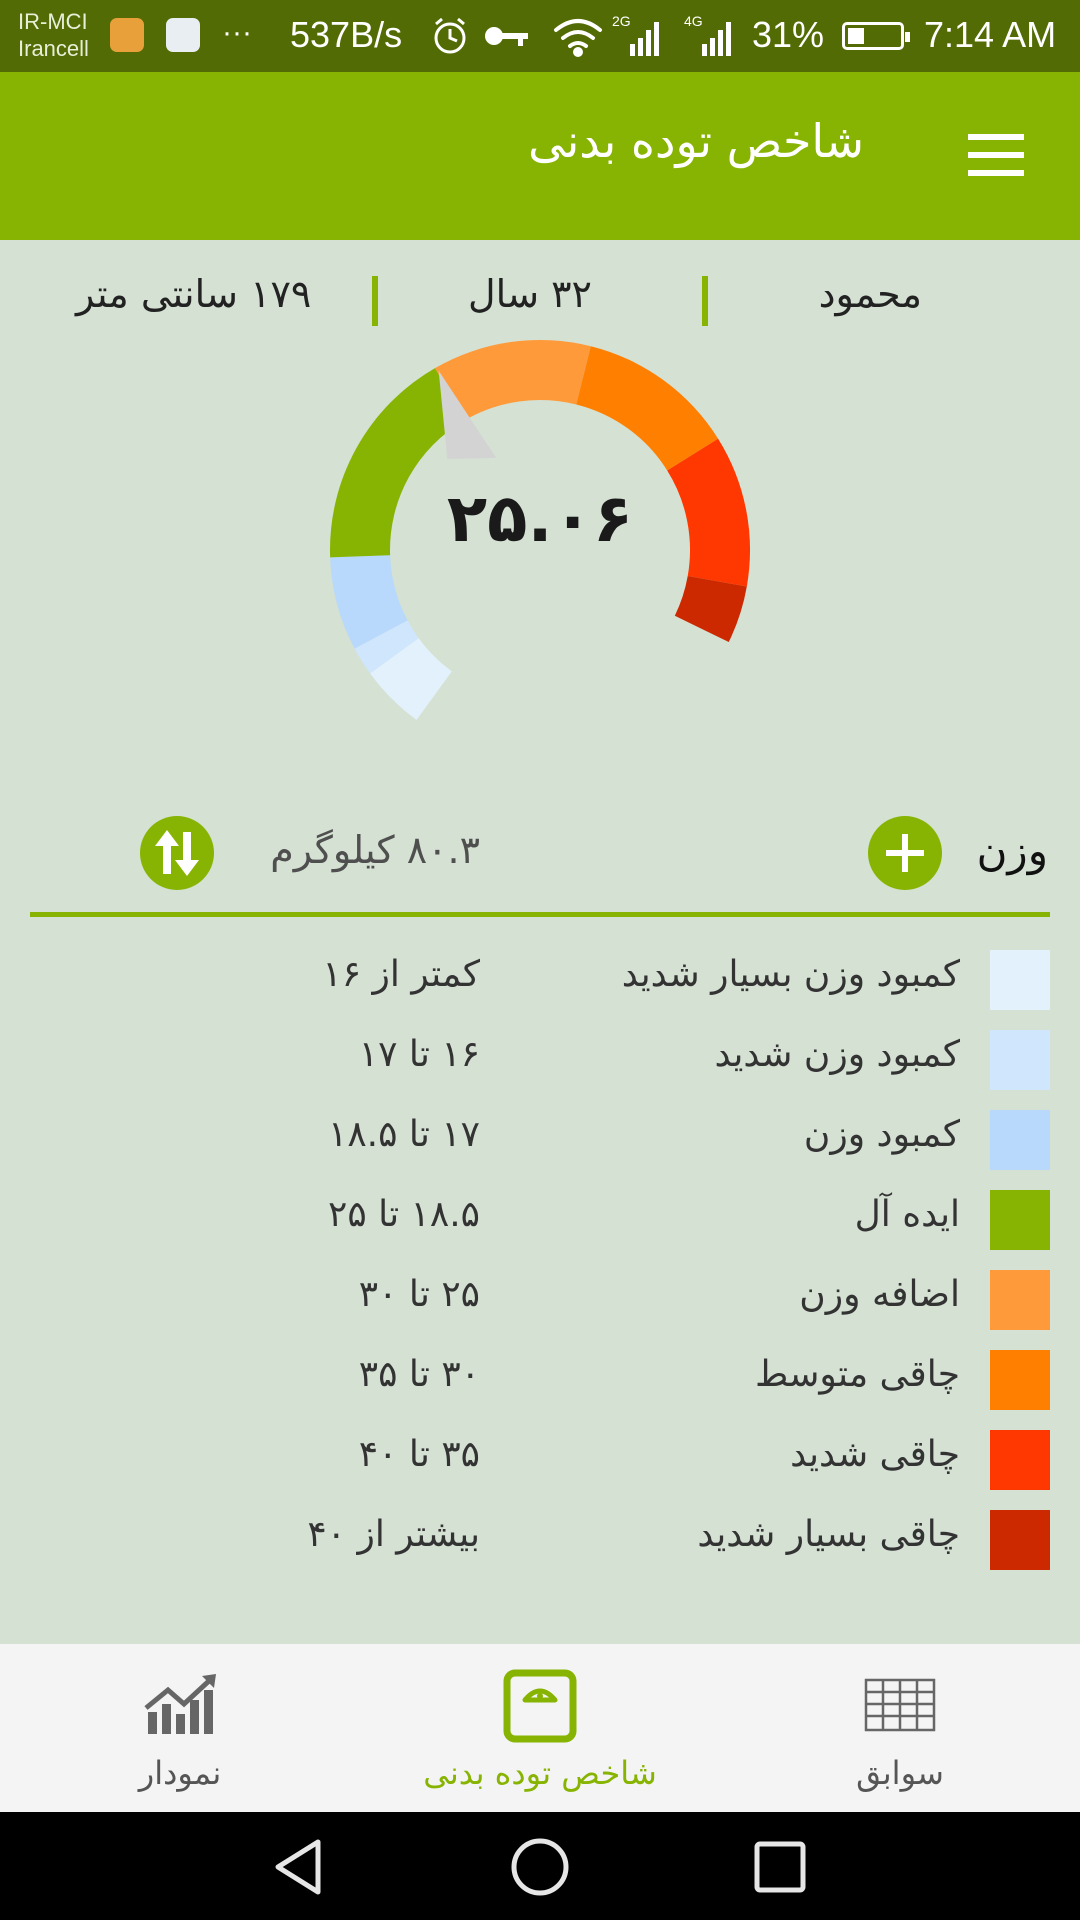 The image size is (1080, 1920). I want to click on legend-range: ۳۰ تا ۳۵, so click(419, 1374).